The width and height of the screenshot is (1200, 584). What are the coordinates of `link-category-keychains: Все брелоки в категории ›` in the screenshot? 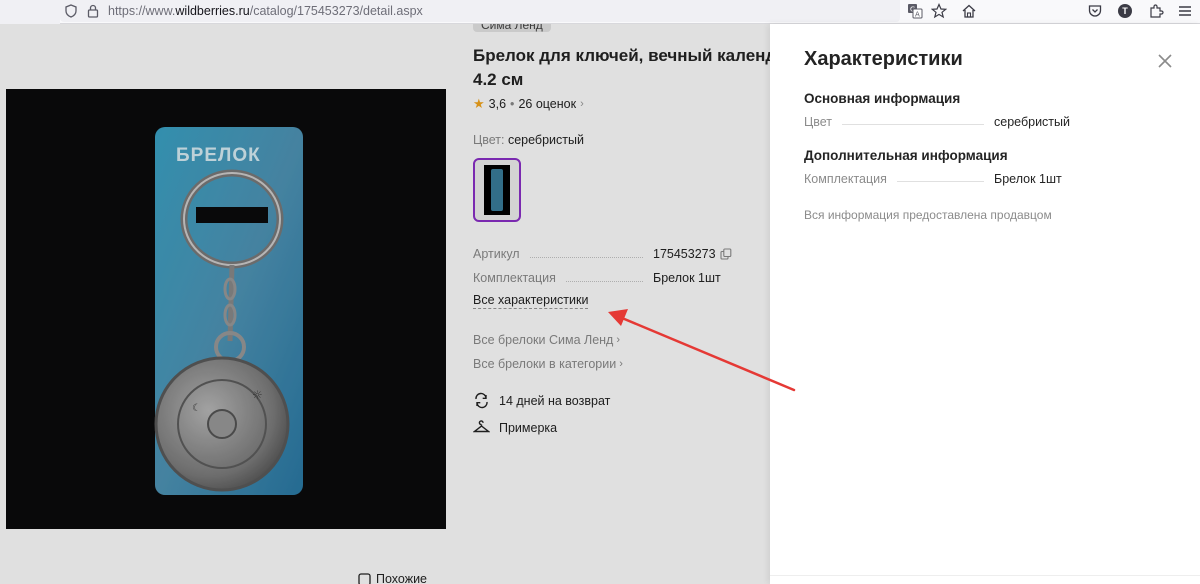 It's located at (548, 364).